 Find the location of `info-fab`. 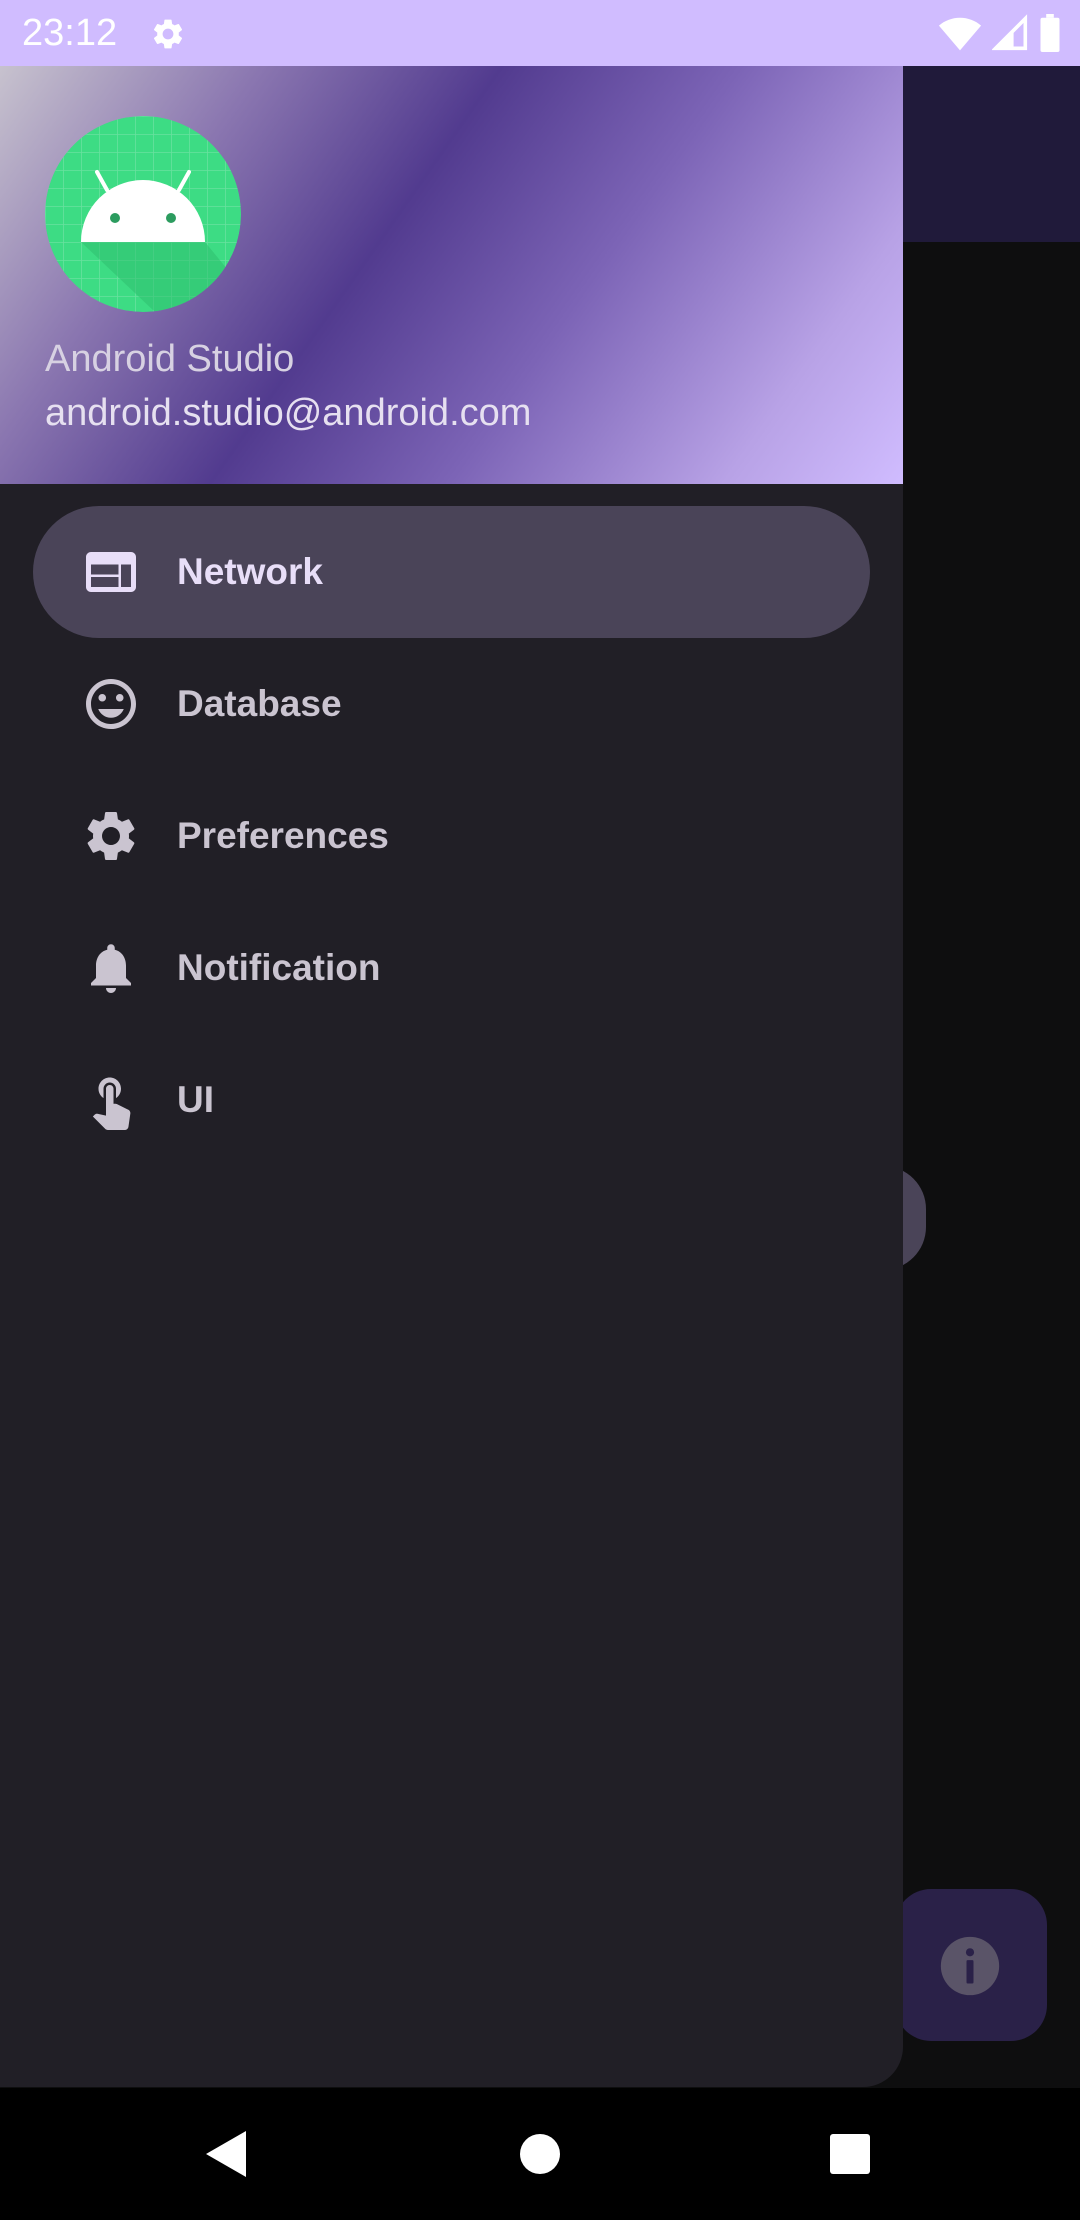

info-fab is located at coordinates (971, 1965).